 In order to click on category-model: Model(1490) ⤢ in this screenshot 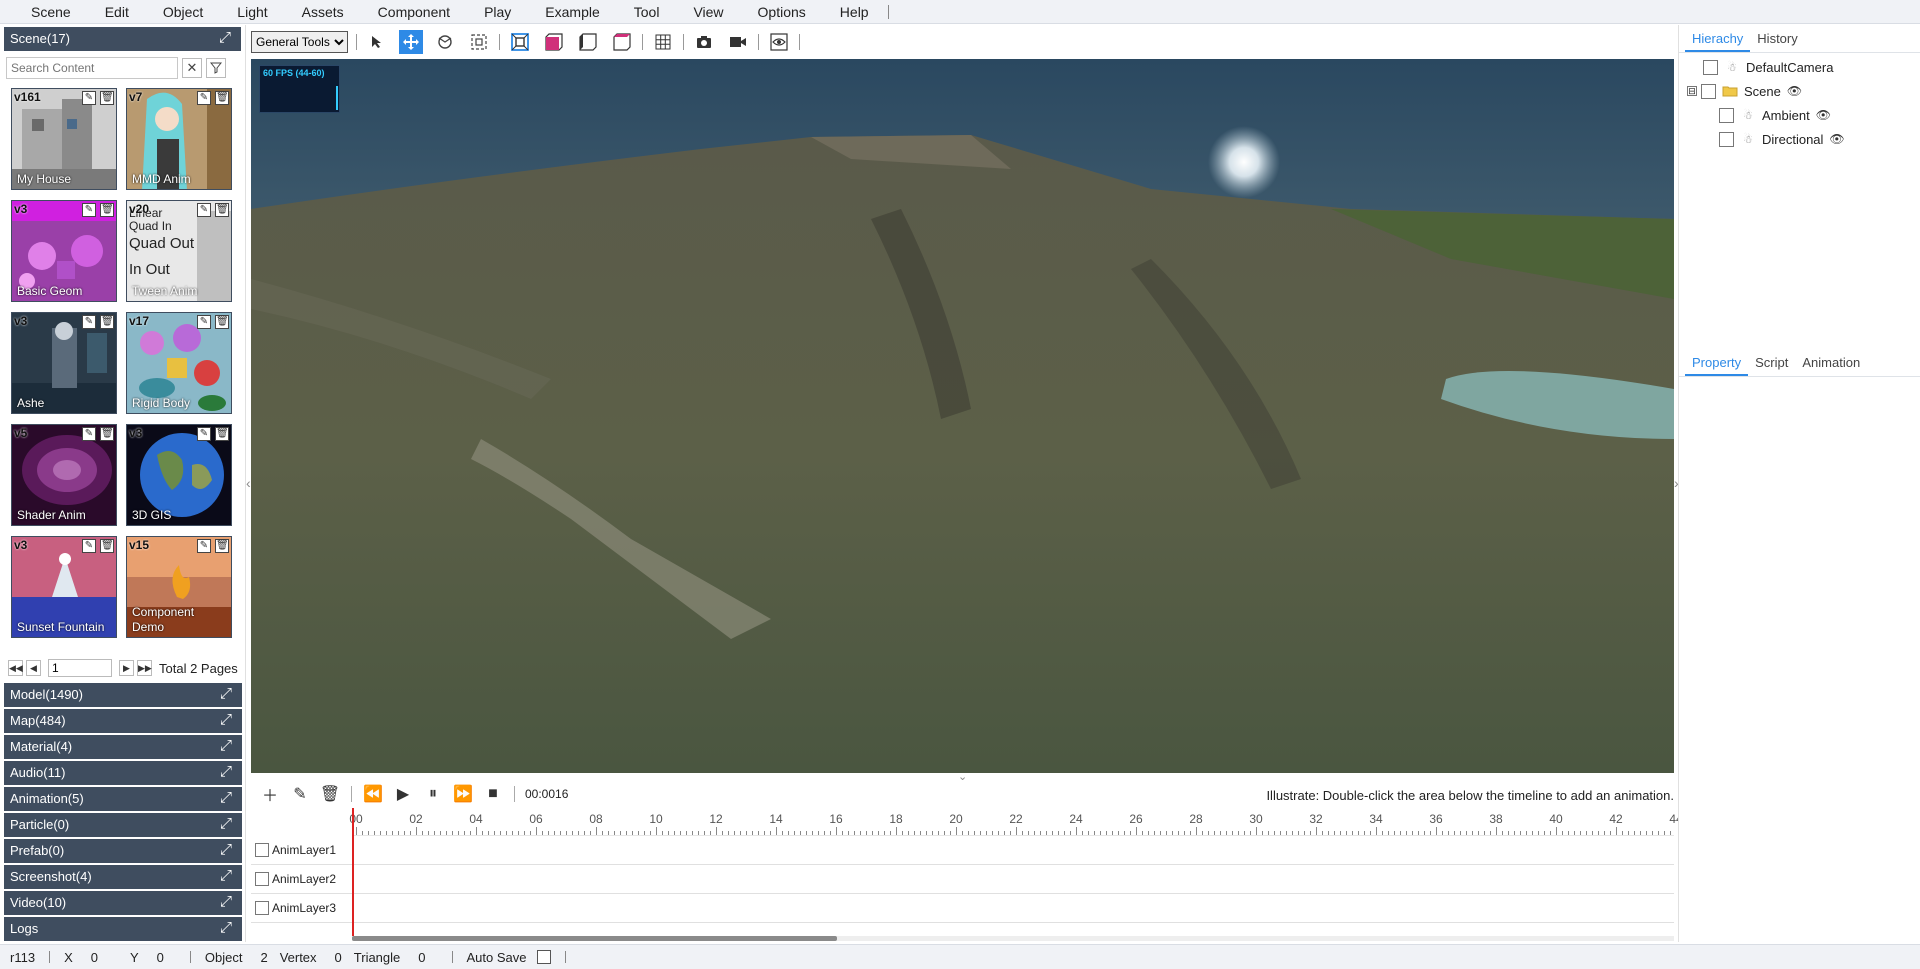, I will do `click(123, 695)`.